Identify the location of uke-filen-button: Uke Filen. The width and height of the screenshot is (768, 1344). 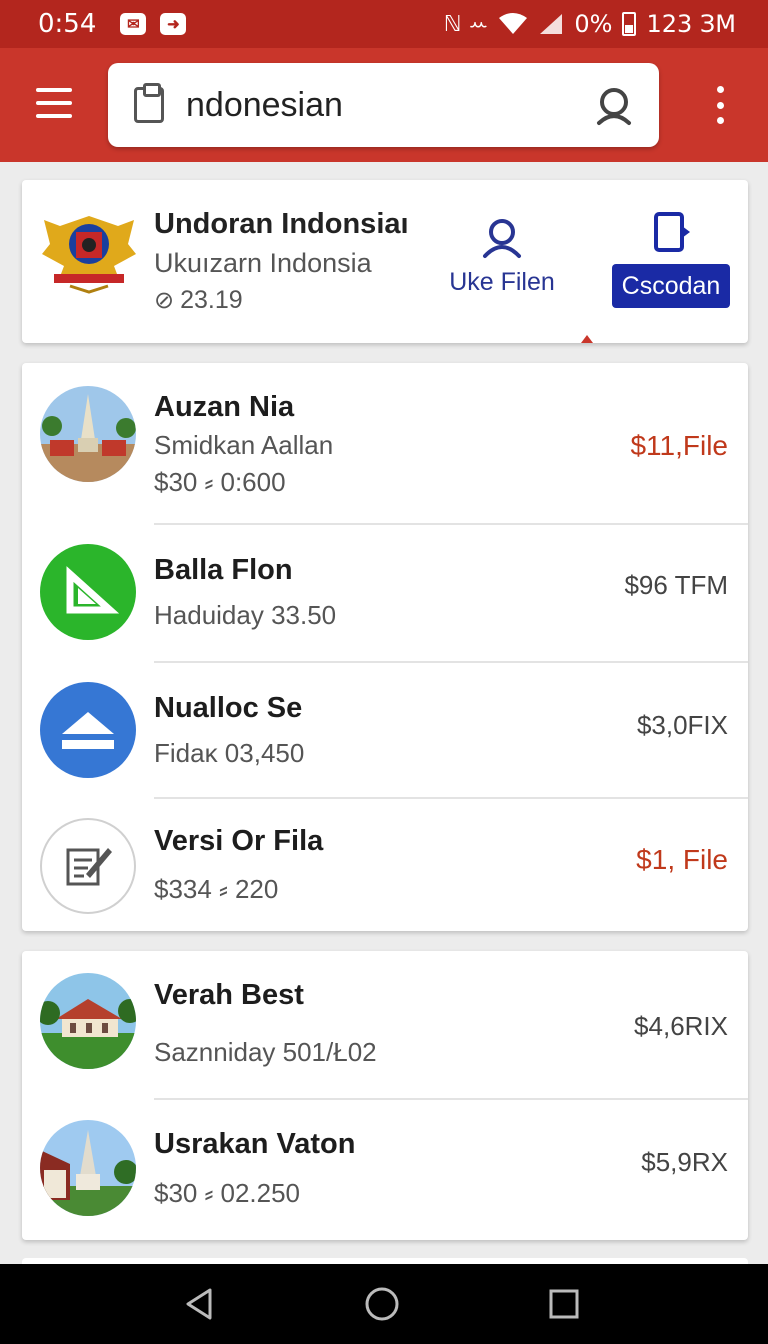
(502, 264).